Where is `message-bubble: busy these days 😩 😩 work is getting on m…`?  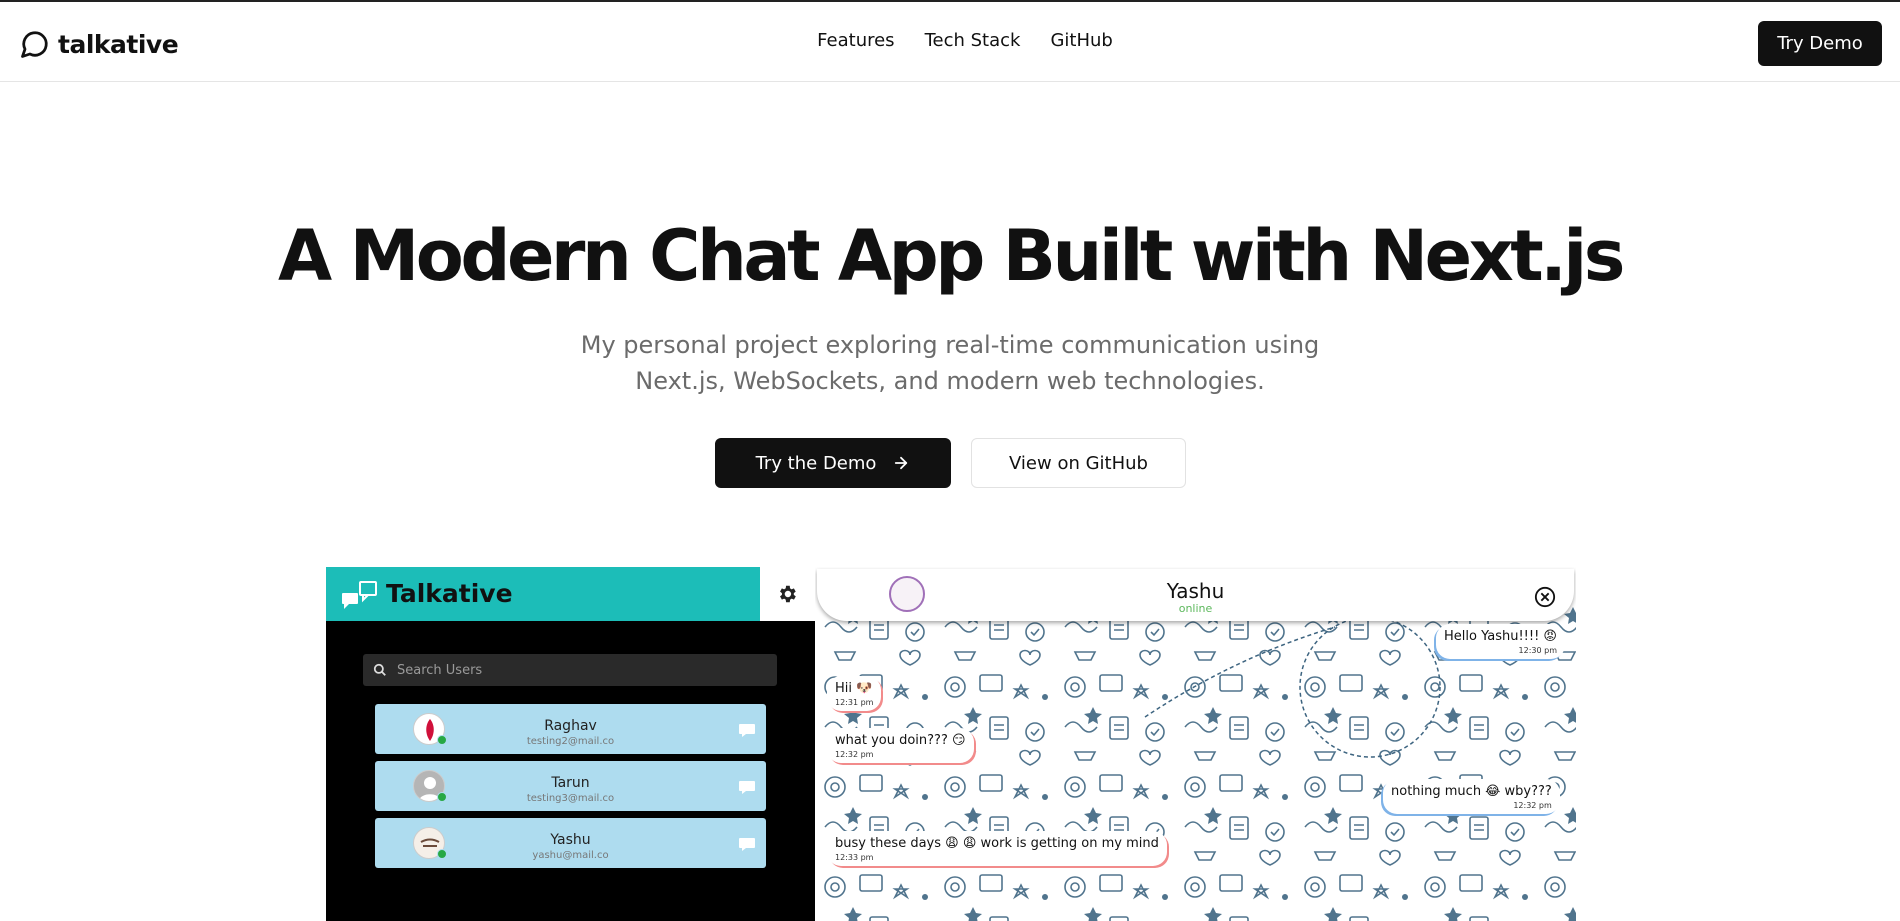
message-bubble: busy these days 😩 😩 work is getting on m… is located at coordinates (997, 848).